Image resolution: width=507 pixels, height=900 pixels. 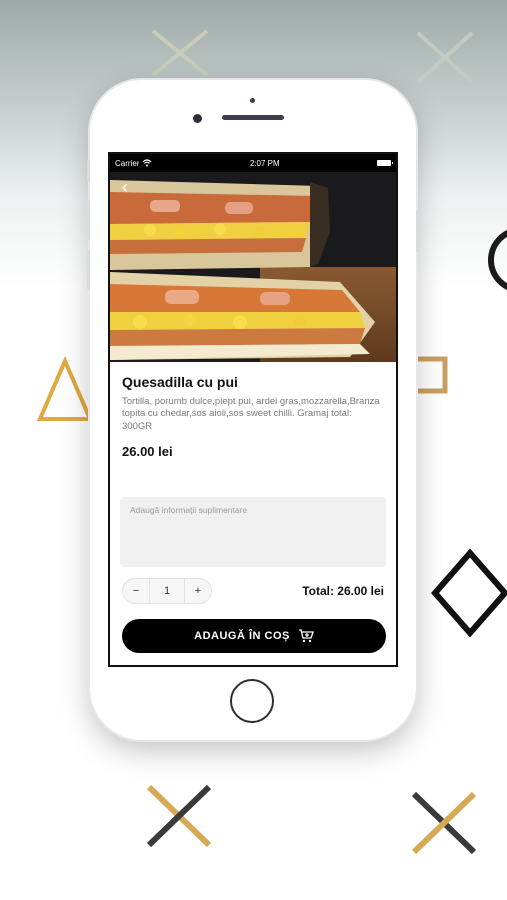 What do you see at coordinates (65, 388) in the screenshot?
I see `triangle-shape-left` at bounding box center [65, 388].